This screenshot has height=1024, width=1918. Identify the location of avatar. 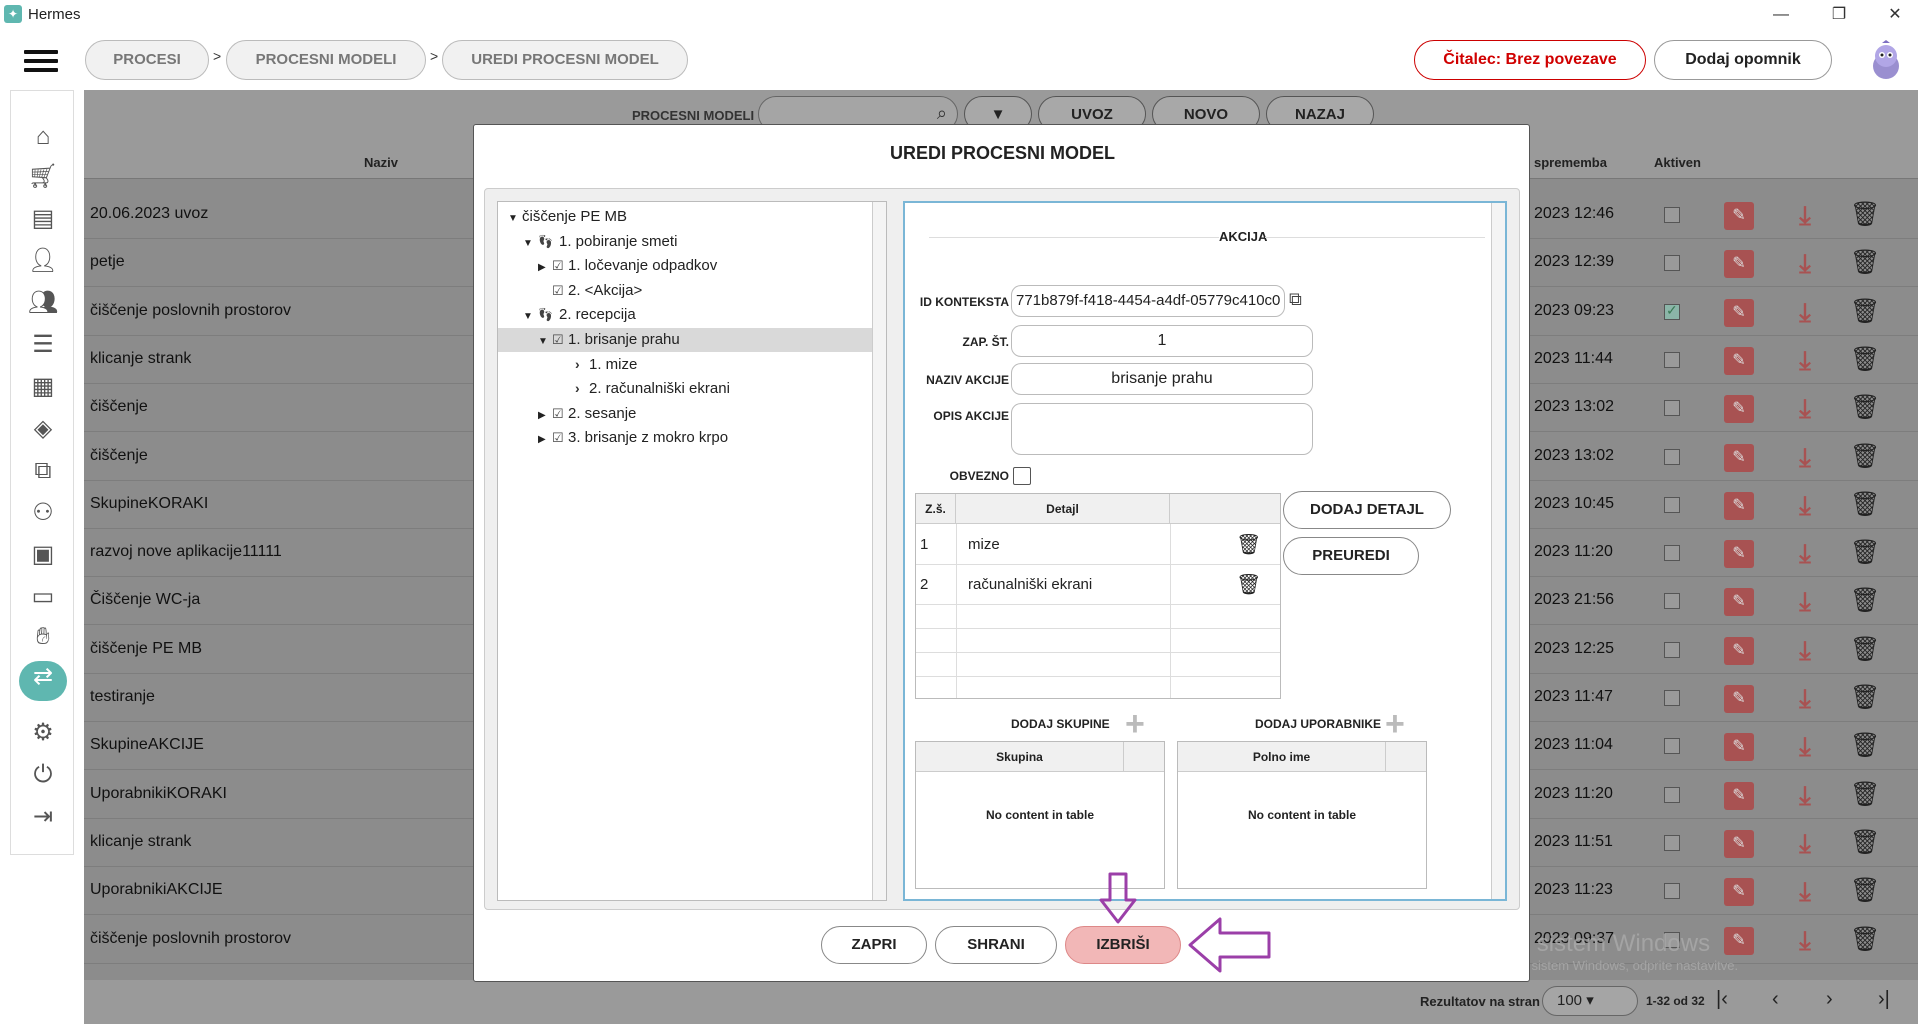
(1886, 60).